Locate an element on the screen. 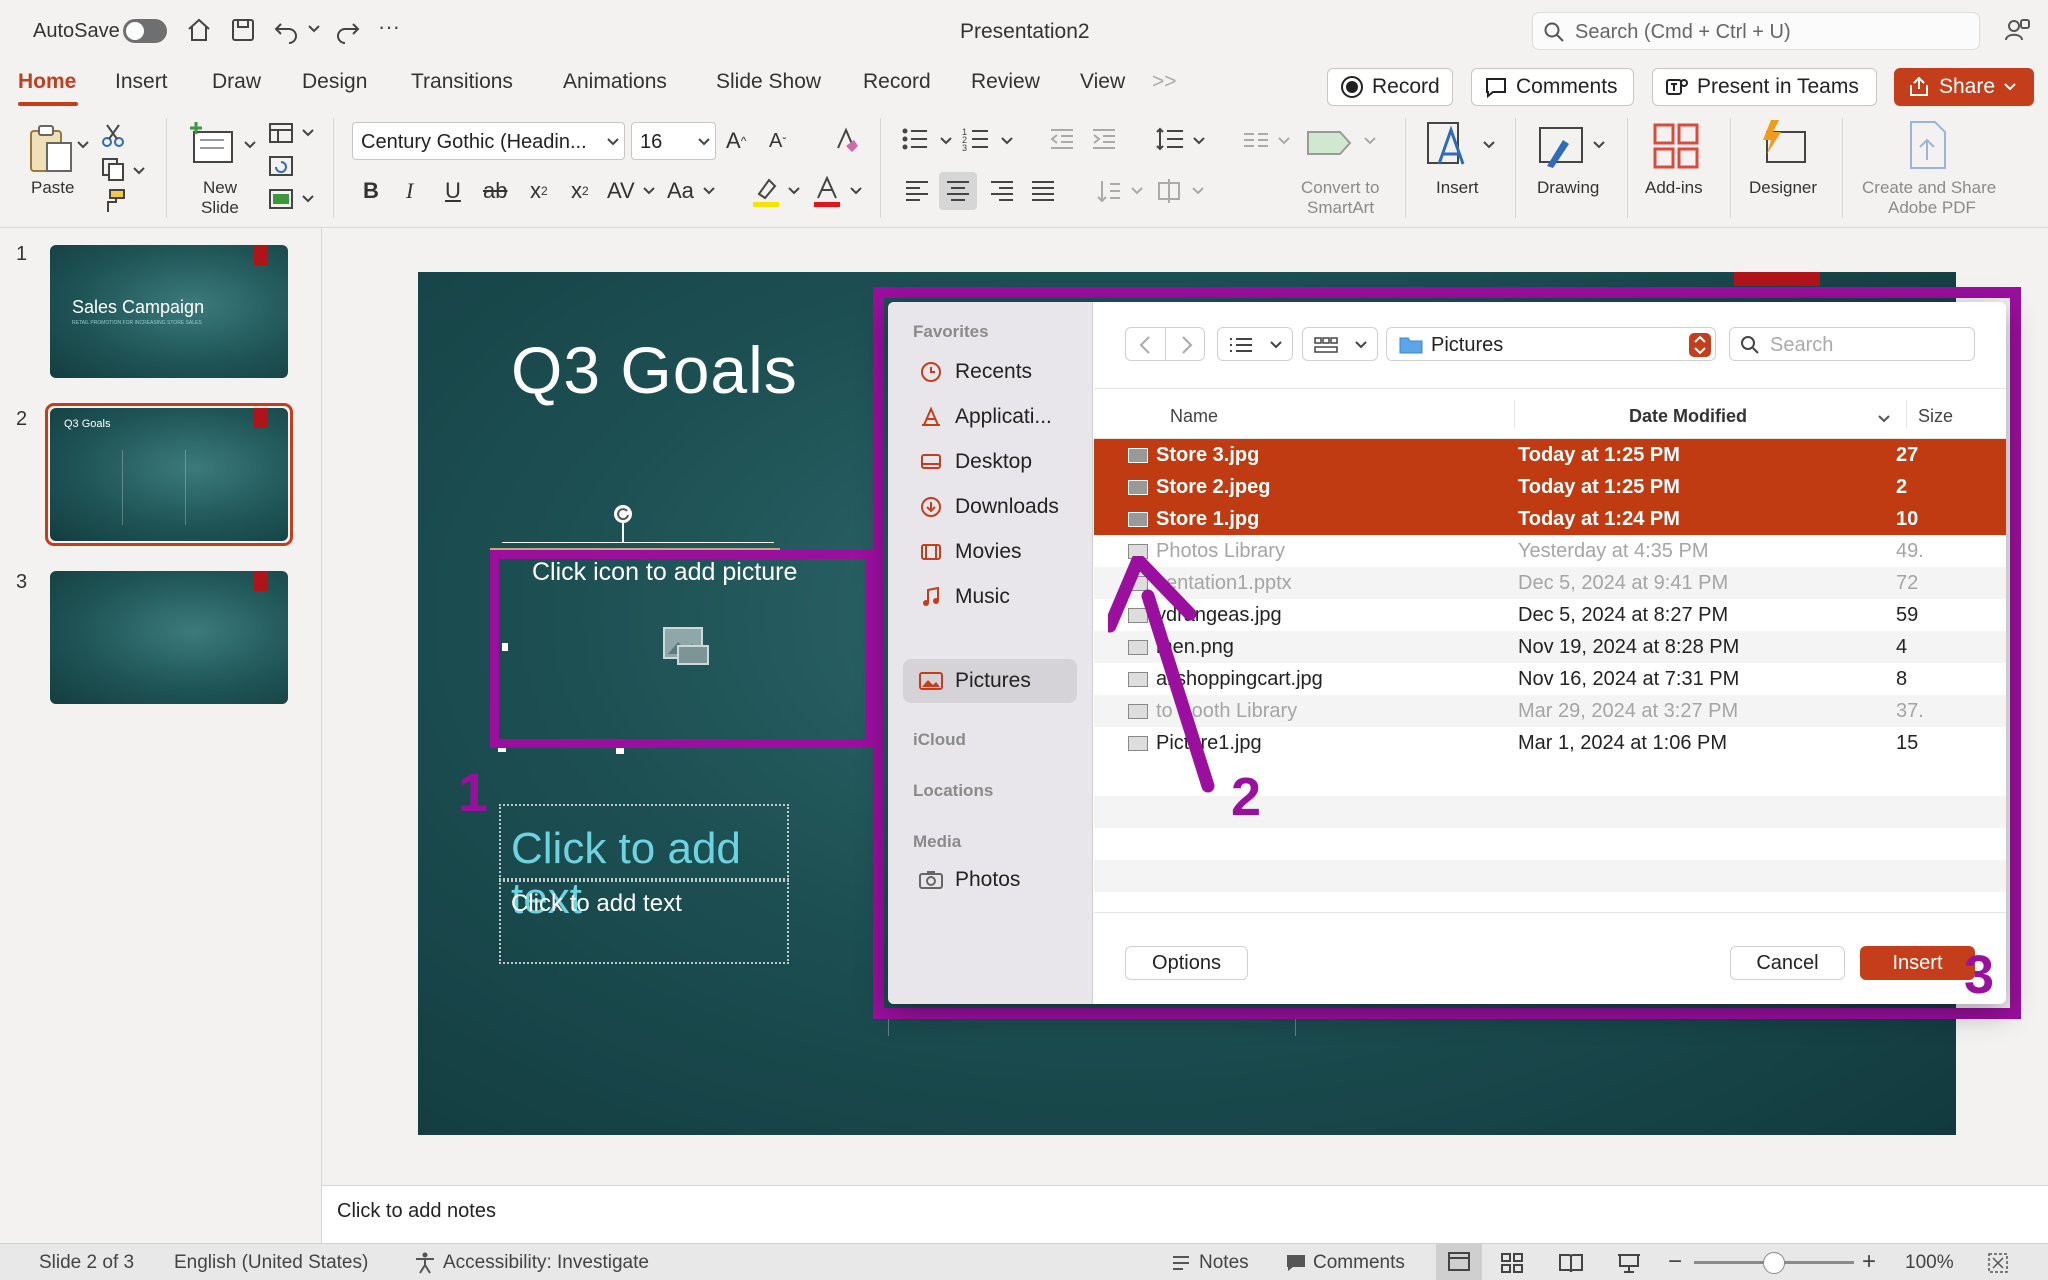 Image resolution: width=2048 pixels, height=1280 pixels. justify-icon is located at coordinates (1043, 191).